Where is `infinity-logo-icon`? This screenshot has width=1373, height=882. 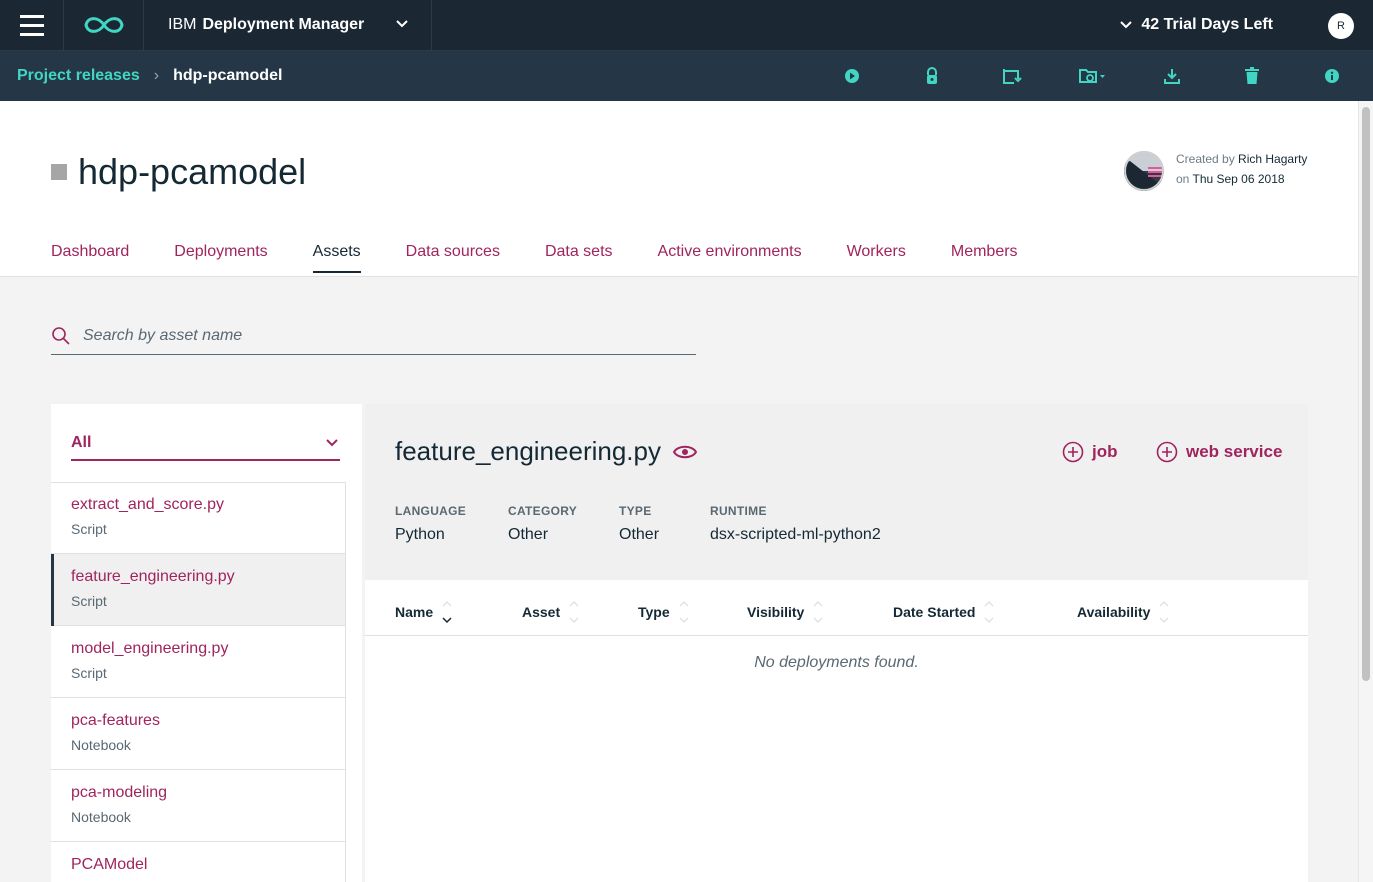 infinity-logo-icon is located at coordinates (104, 25).